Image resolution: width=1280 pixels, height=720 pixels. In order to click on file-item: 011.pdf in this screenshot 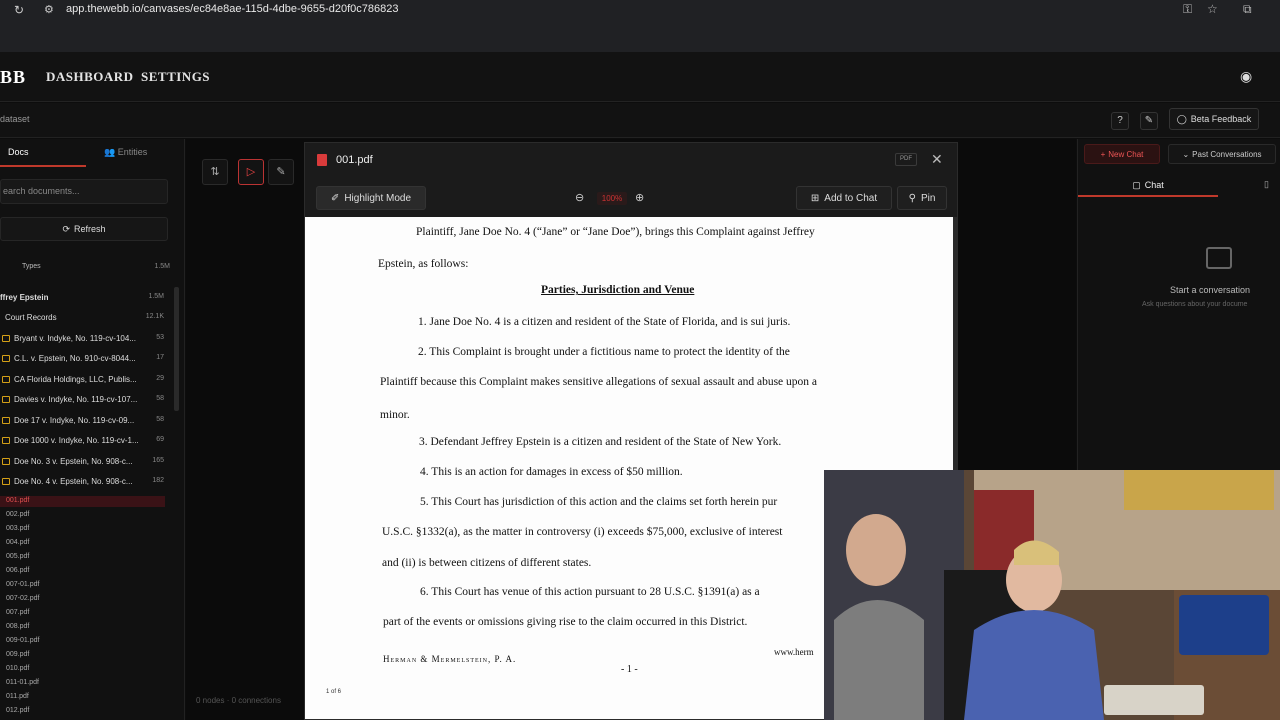, I will do `click(17, 696)`.